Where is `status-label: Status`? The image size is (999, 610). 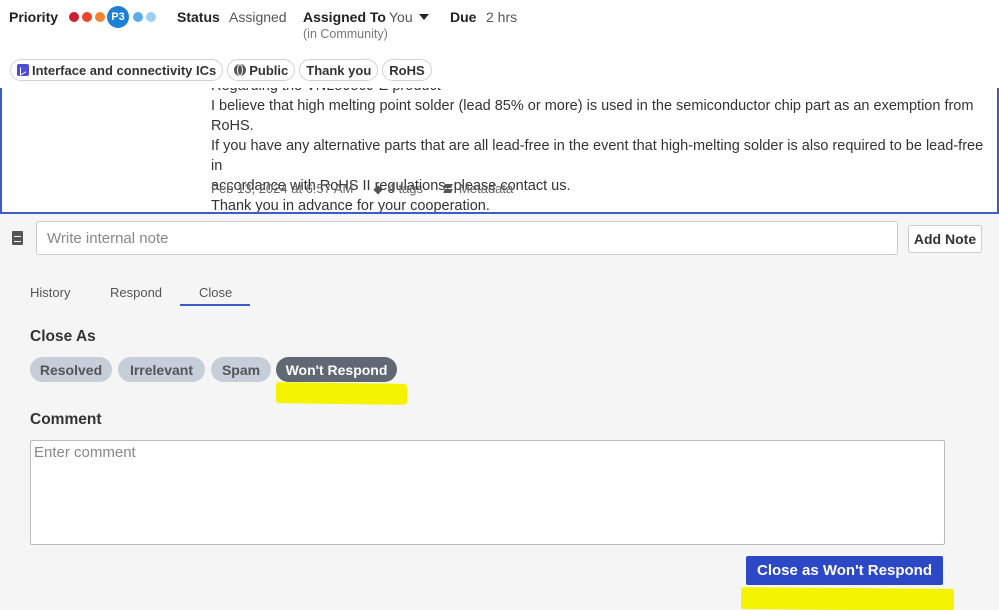 status-label: Status is located at coordinates (198, 17).